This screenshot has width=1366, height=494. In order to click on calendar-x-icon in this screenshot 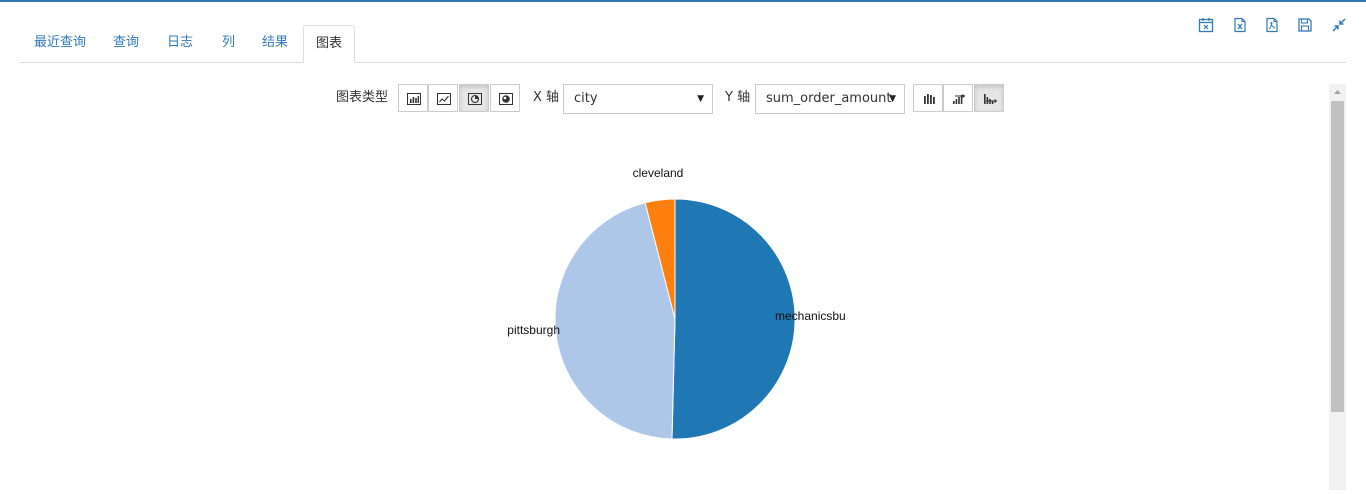, I will do `click(1206, 25)`.